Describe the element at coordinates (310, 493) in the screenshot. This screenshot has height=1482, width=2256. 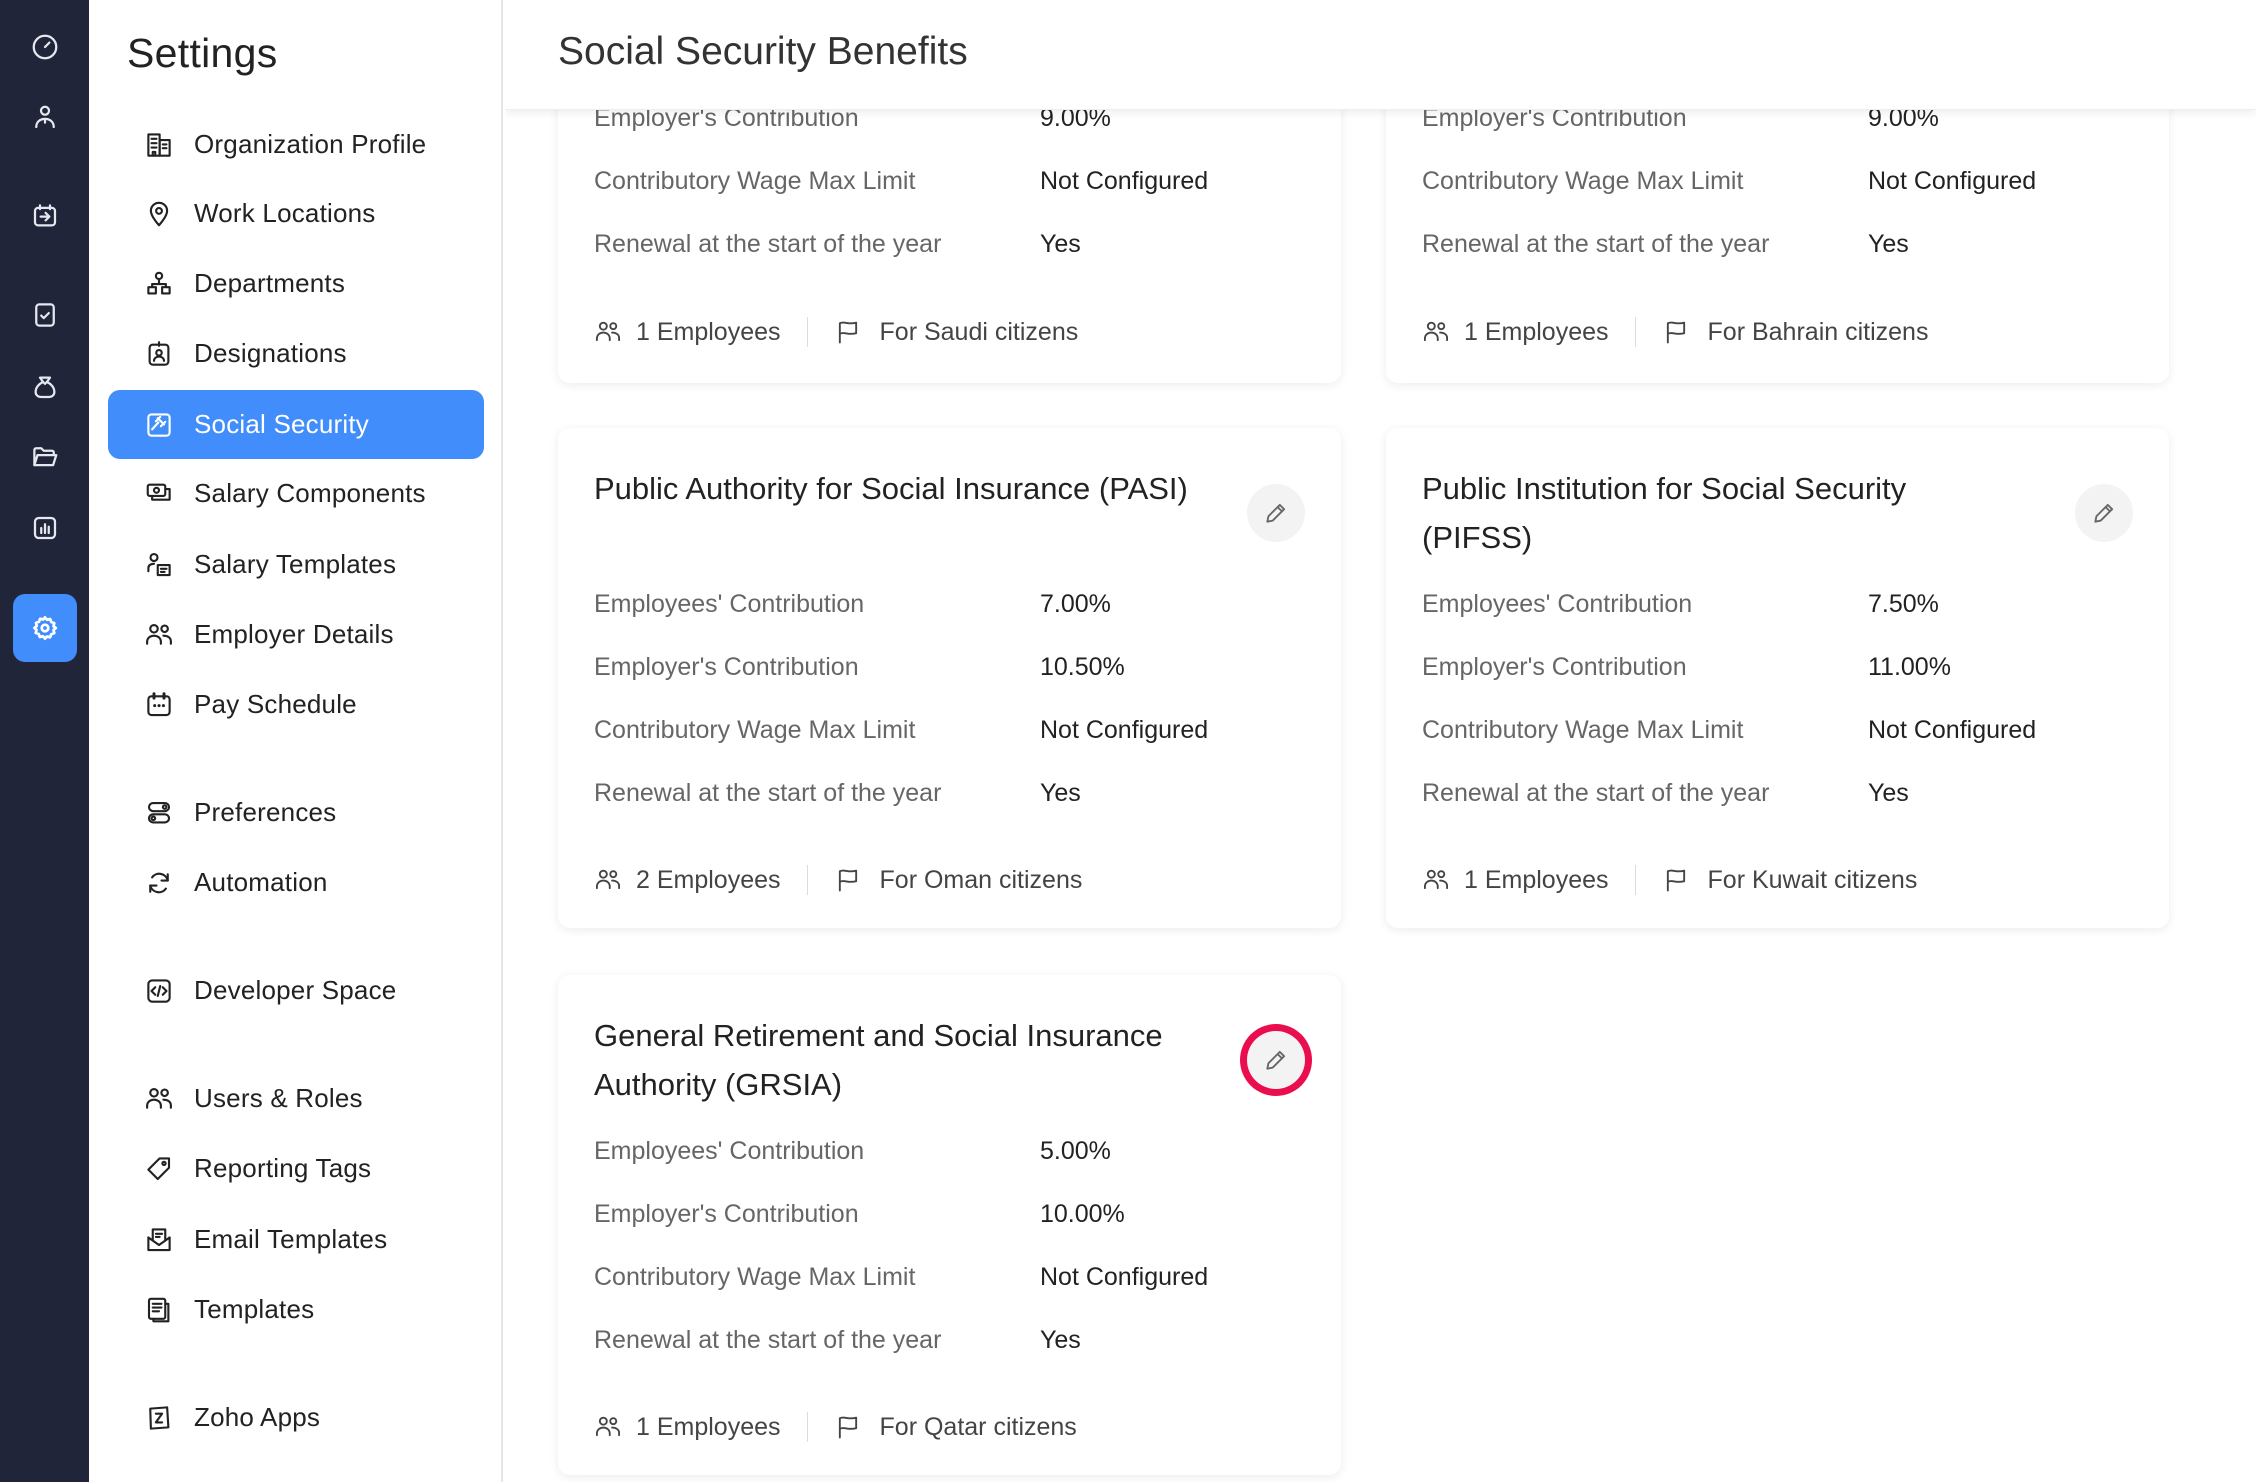
I see `sidebar-item-label: Salary Components` at that location.